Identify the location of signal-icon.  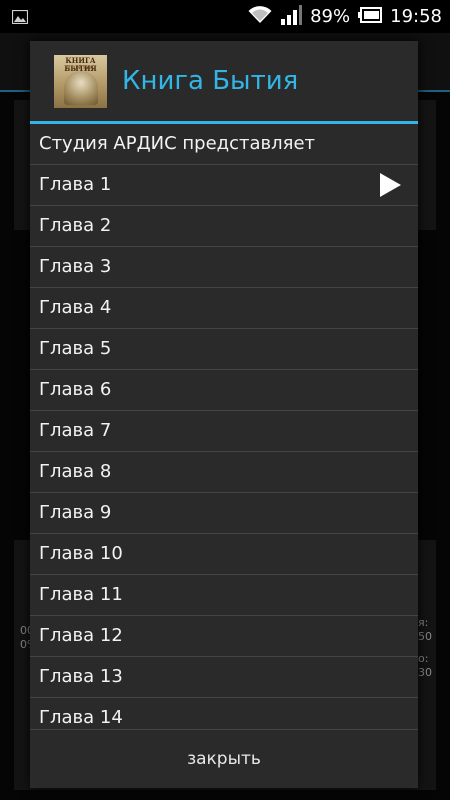
(291, 16).